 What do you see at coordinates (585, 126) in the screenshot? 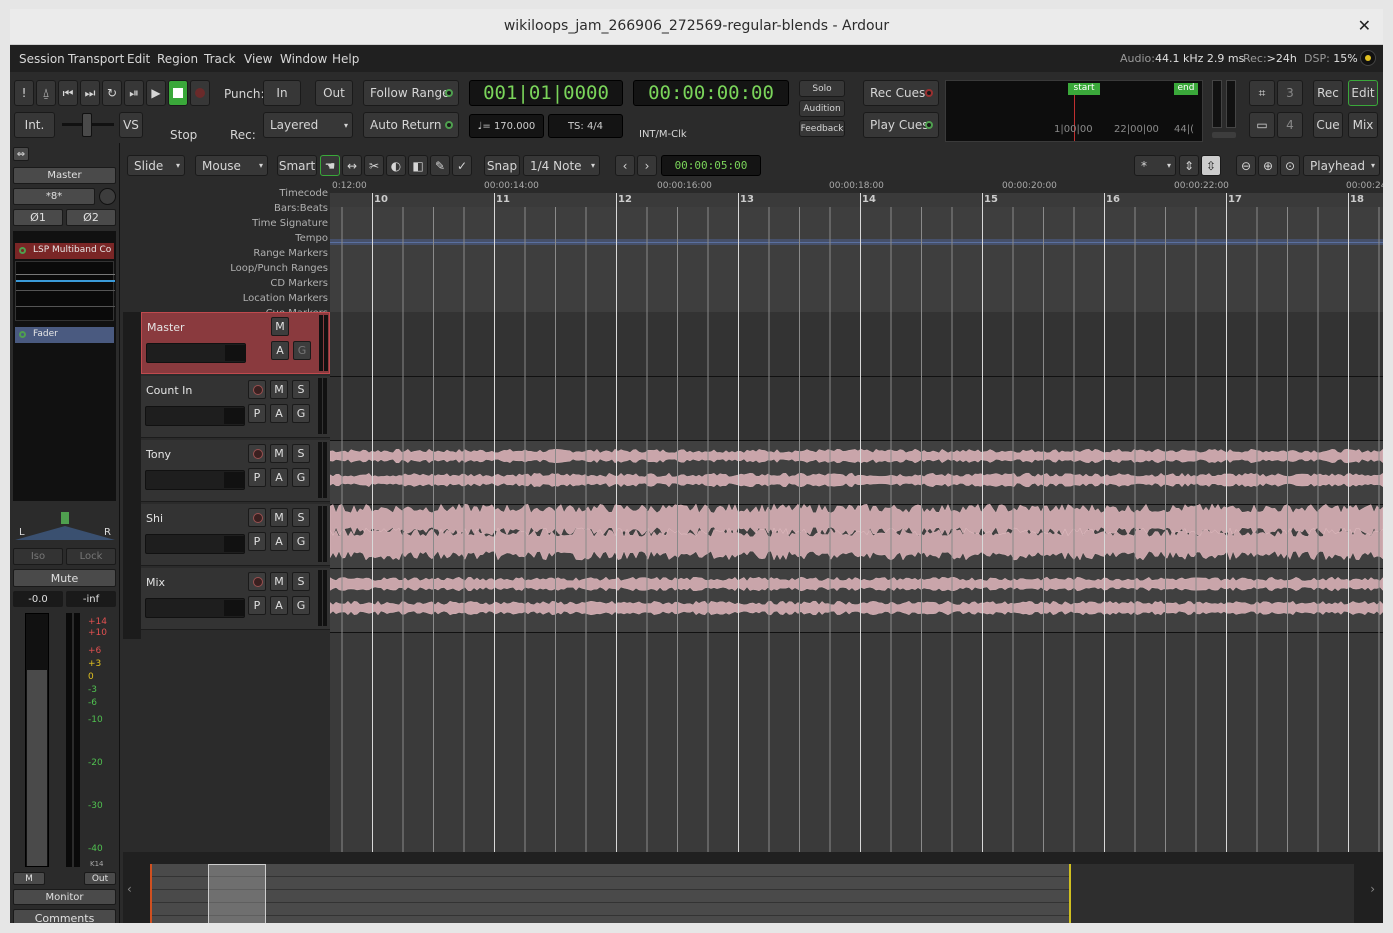
I see `meter-display: TS: 4/4` at bounding box center [585, 126].